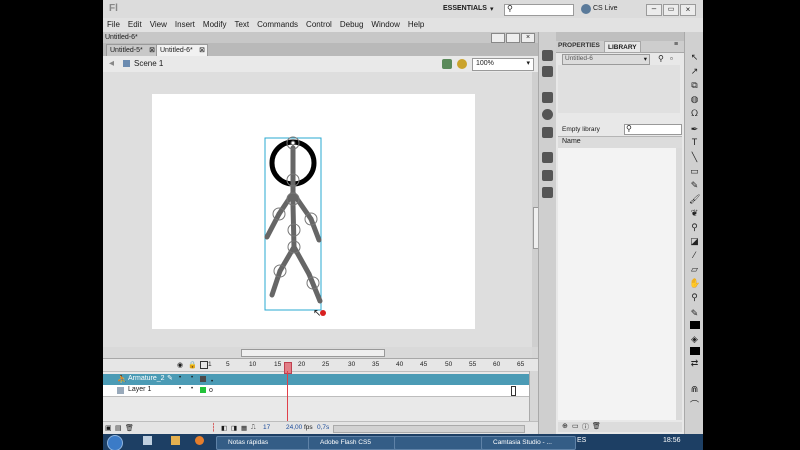 The height and width of the screenshot is (450, 800). I want to click on armature-figure, so click(298, 227).